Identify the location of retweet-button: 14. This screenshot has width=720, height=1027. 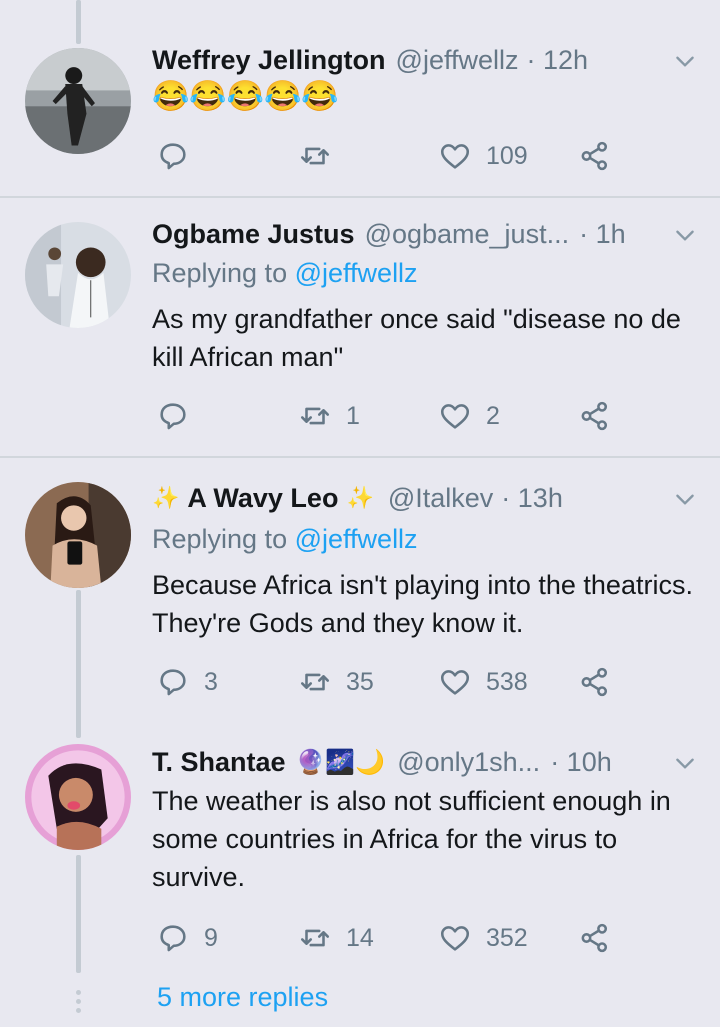
(336, 938).